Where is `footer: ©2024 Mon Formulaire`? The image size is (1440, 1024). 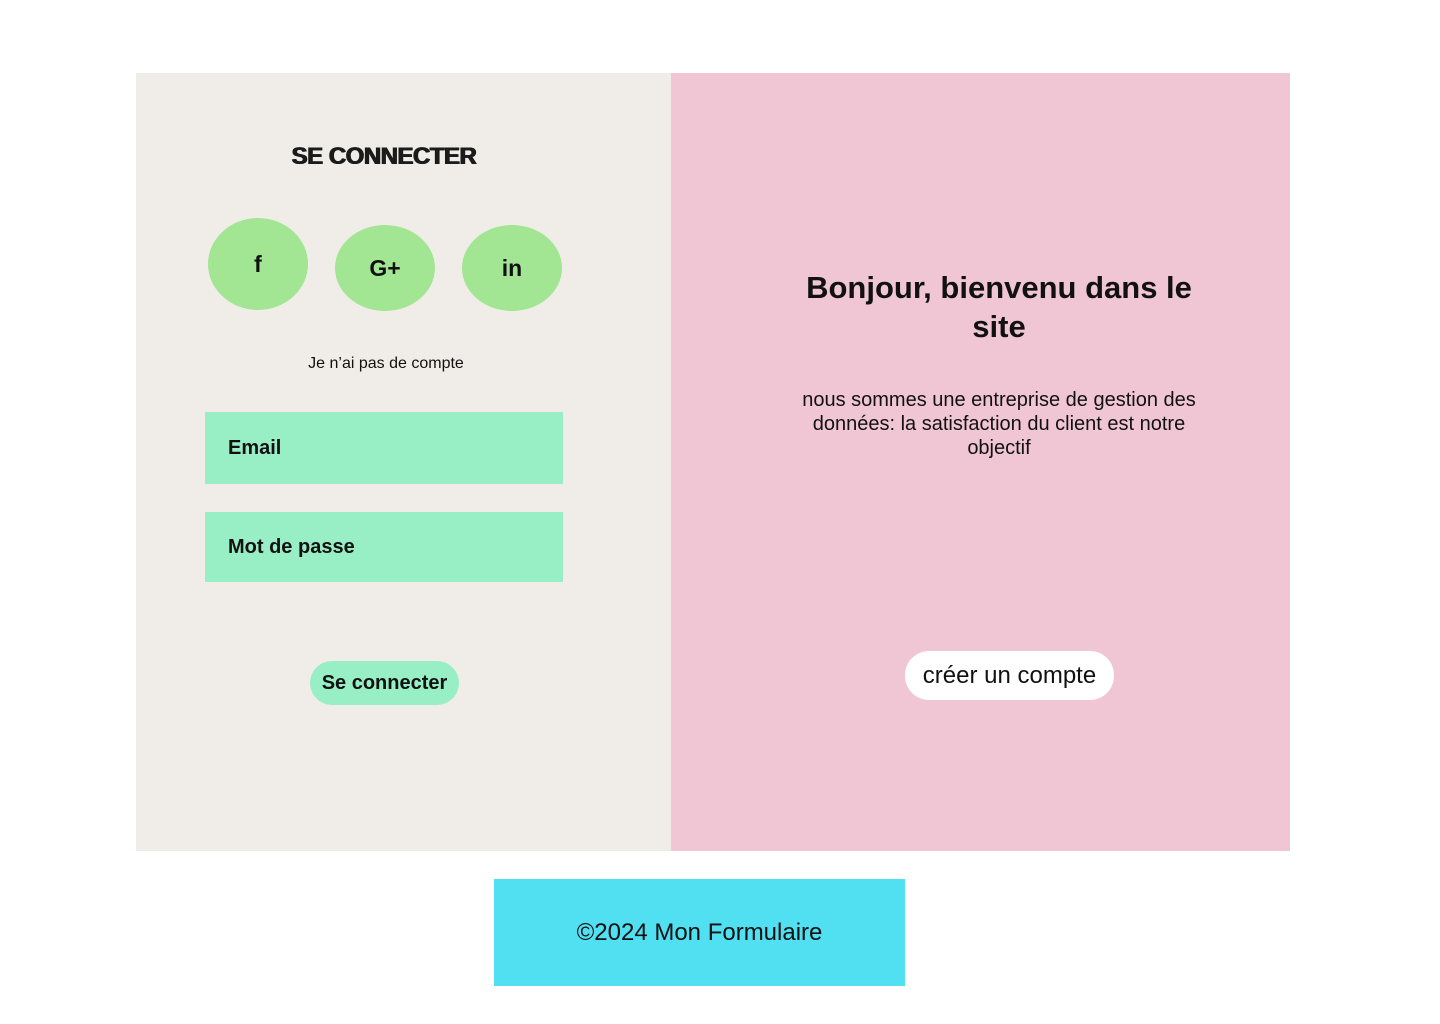
footer: ©2024 Mon Formulaire is located at coordinates (699, 932).